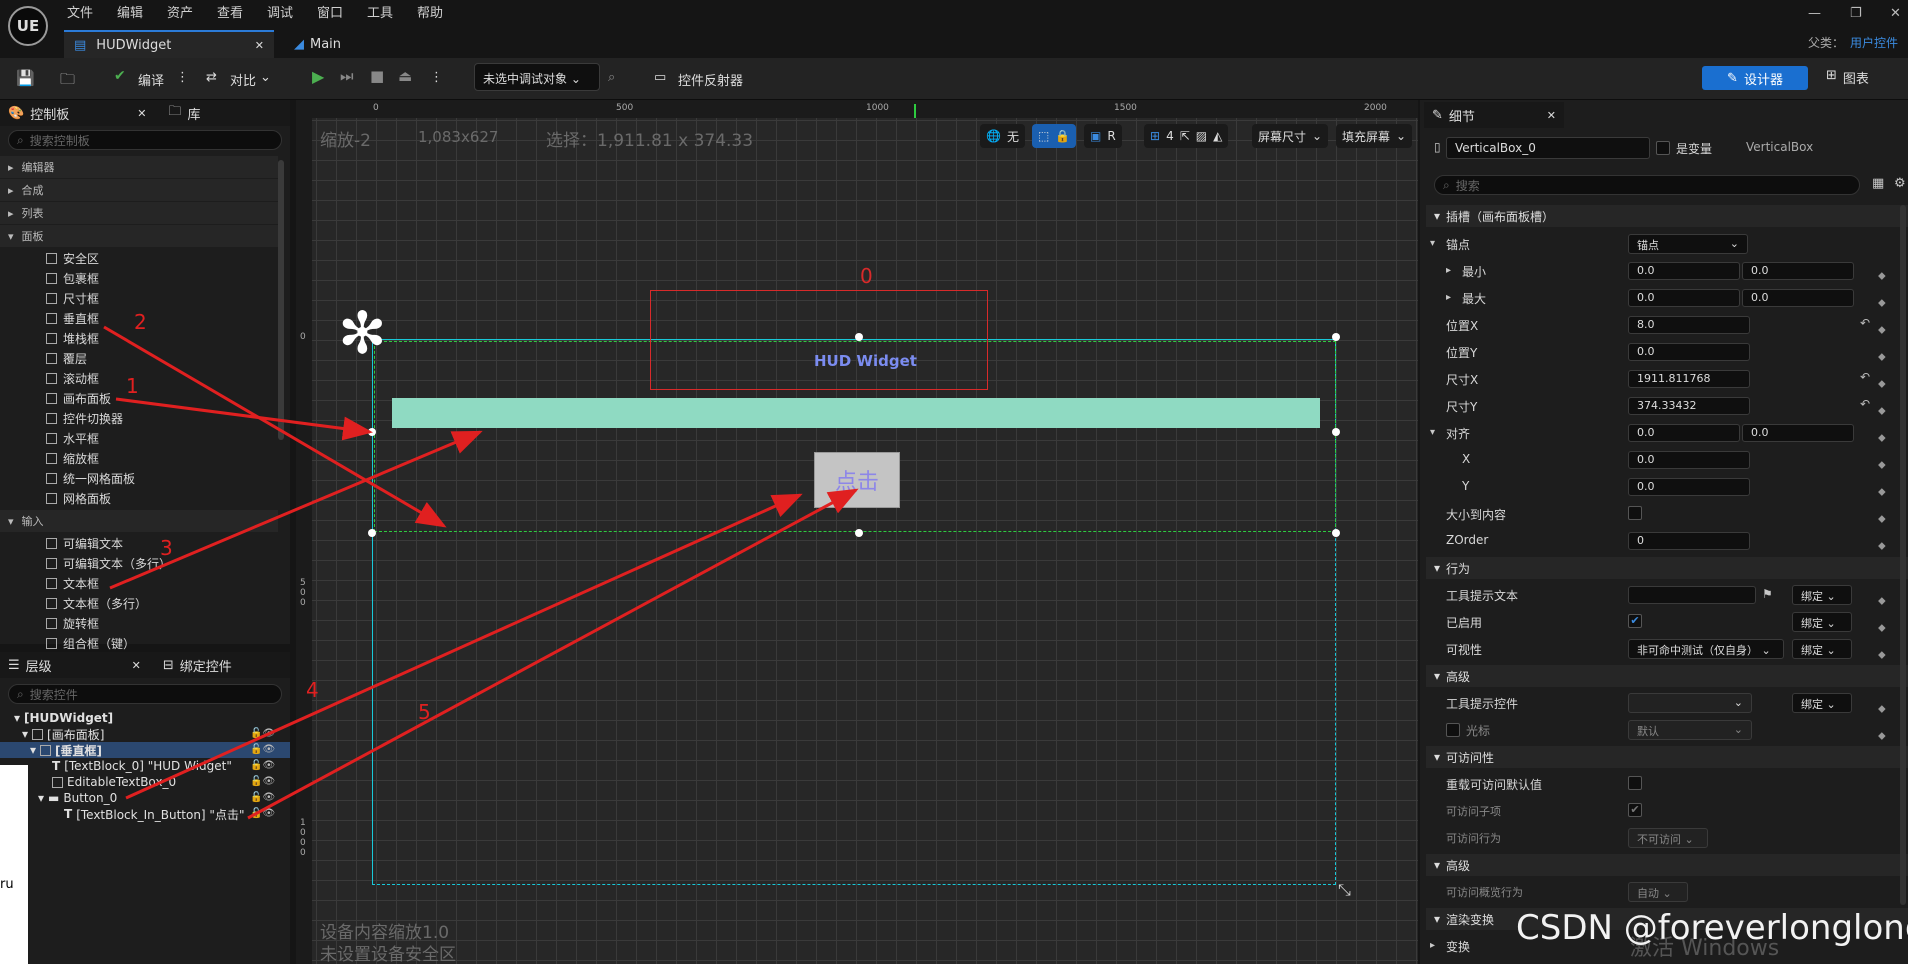 This screenshot has width=1908, height=964. Describe the element at coordinates (145, 750) in the screenshot. I see `tree-row-vertical-box: ▾ [垂直框]` at that location.